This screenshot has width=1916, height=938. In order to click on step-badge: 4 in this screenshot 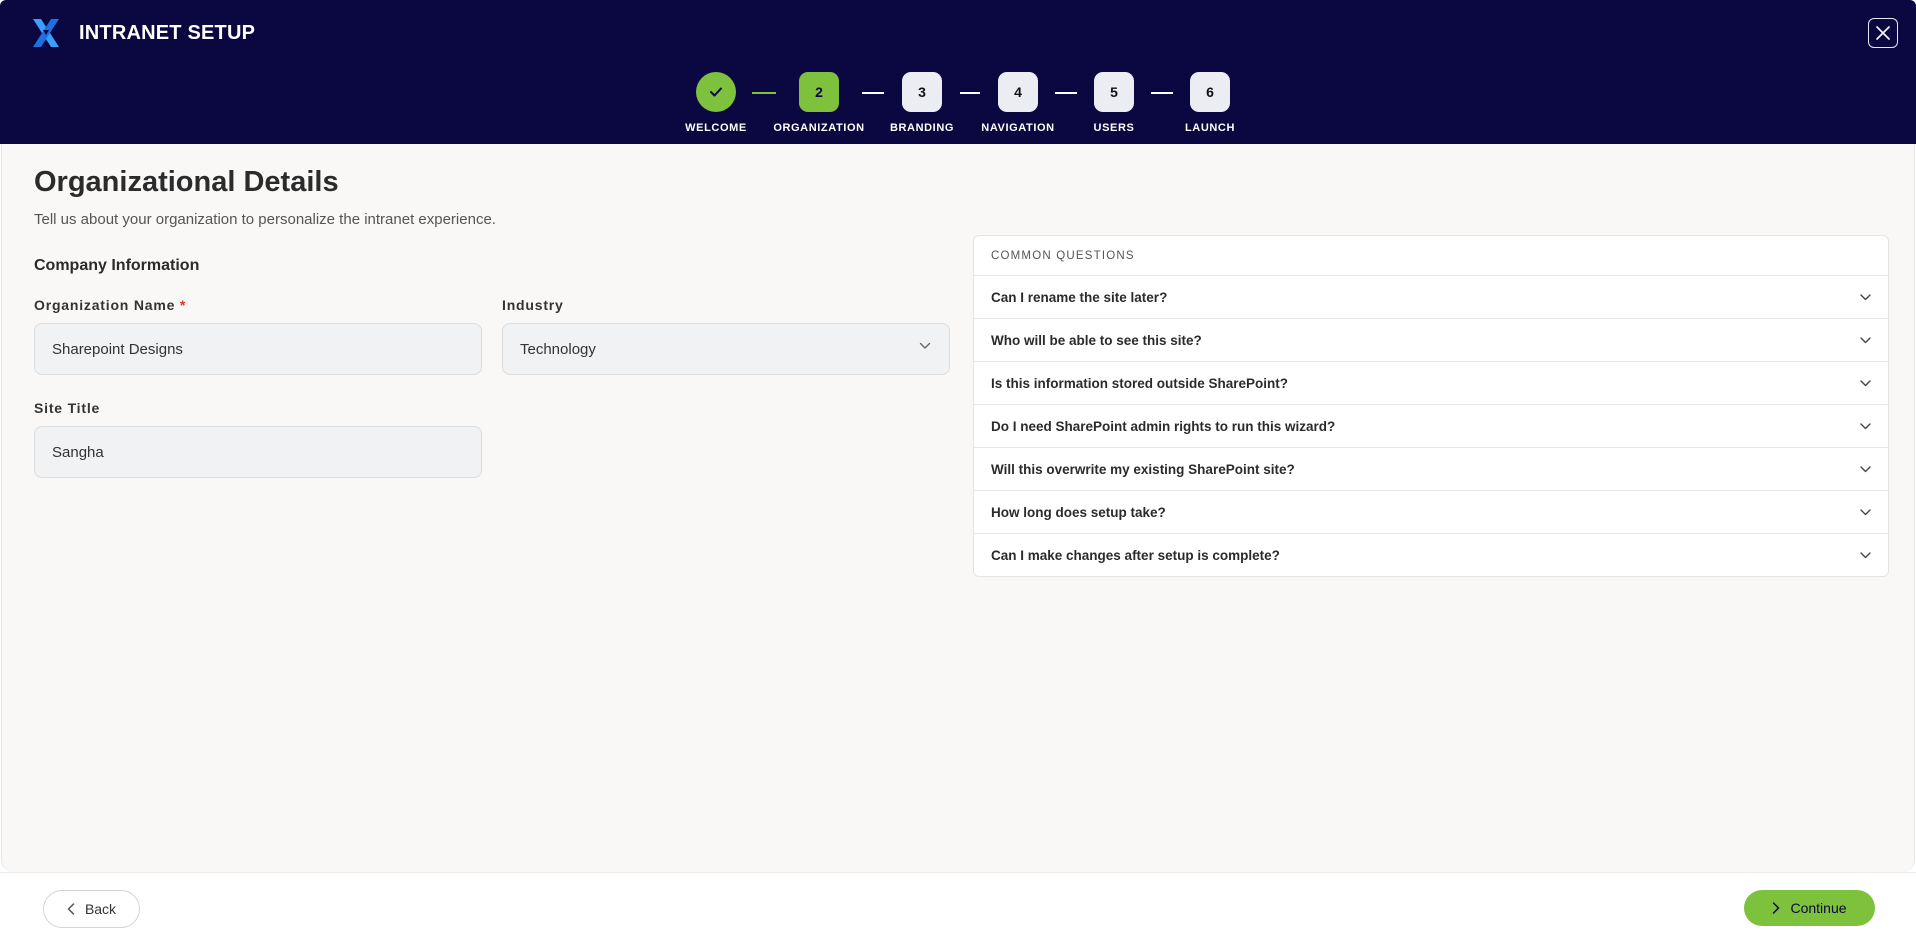, I will do `click(1018, 92)`.